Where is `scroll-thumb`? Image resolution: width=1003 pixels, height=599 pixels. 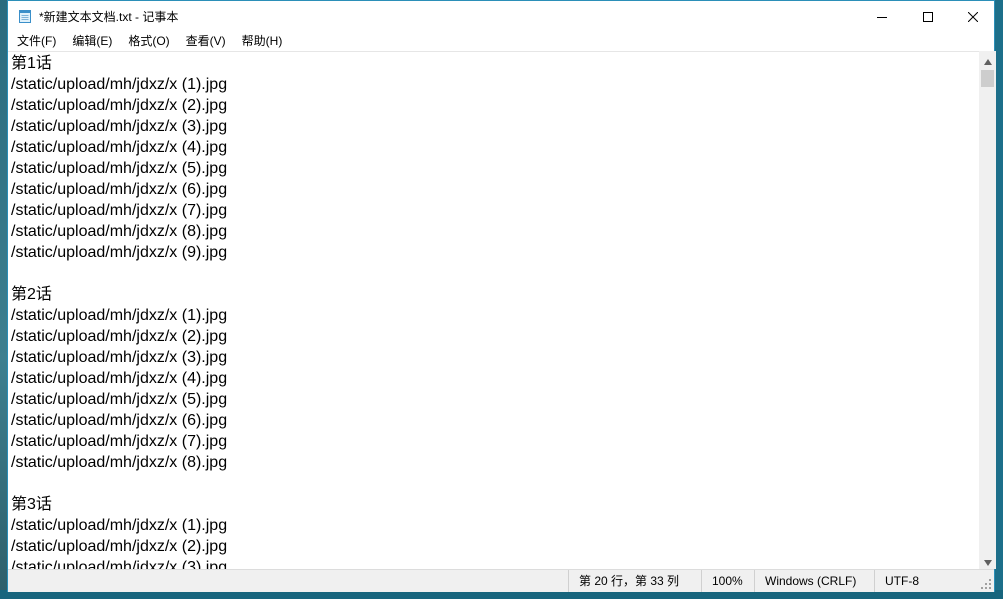
scroll-thumb is located at coordinates (987, 78).